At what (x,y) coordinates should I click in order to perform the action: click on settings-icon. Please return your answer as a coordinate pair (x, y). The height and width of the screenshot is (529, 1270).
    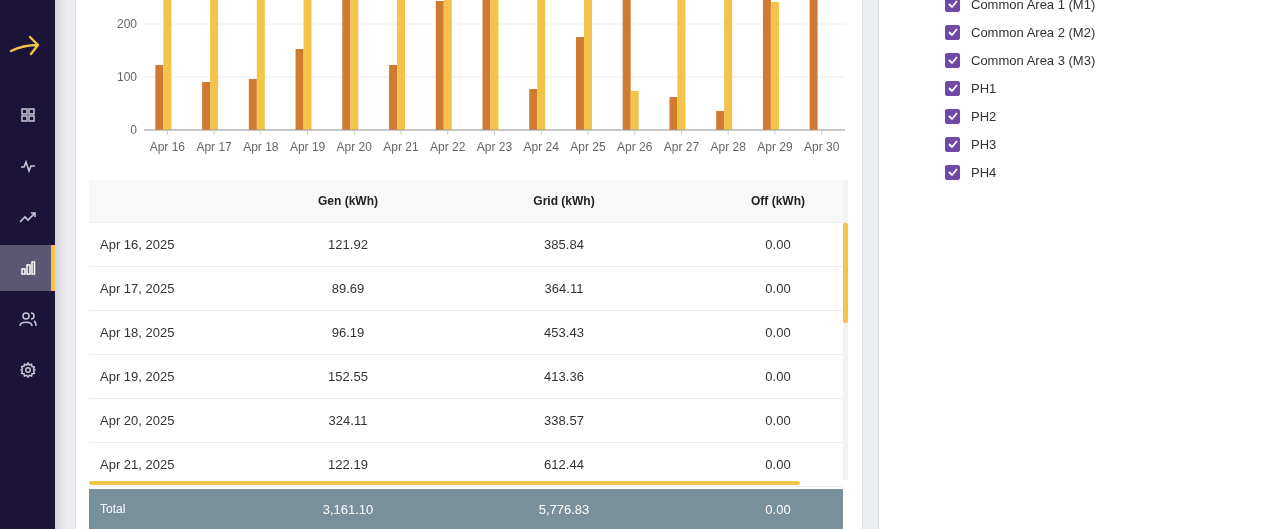
    Looking at the image, I should click on (27, 370).